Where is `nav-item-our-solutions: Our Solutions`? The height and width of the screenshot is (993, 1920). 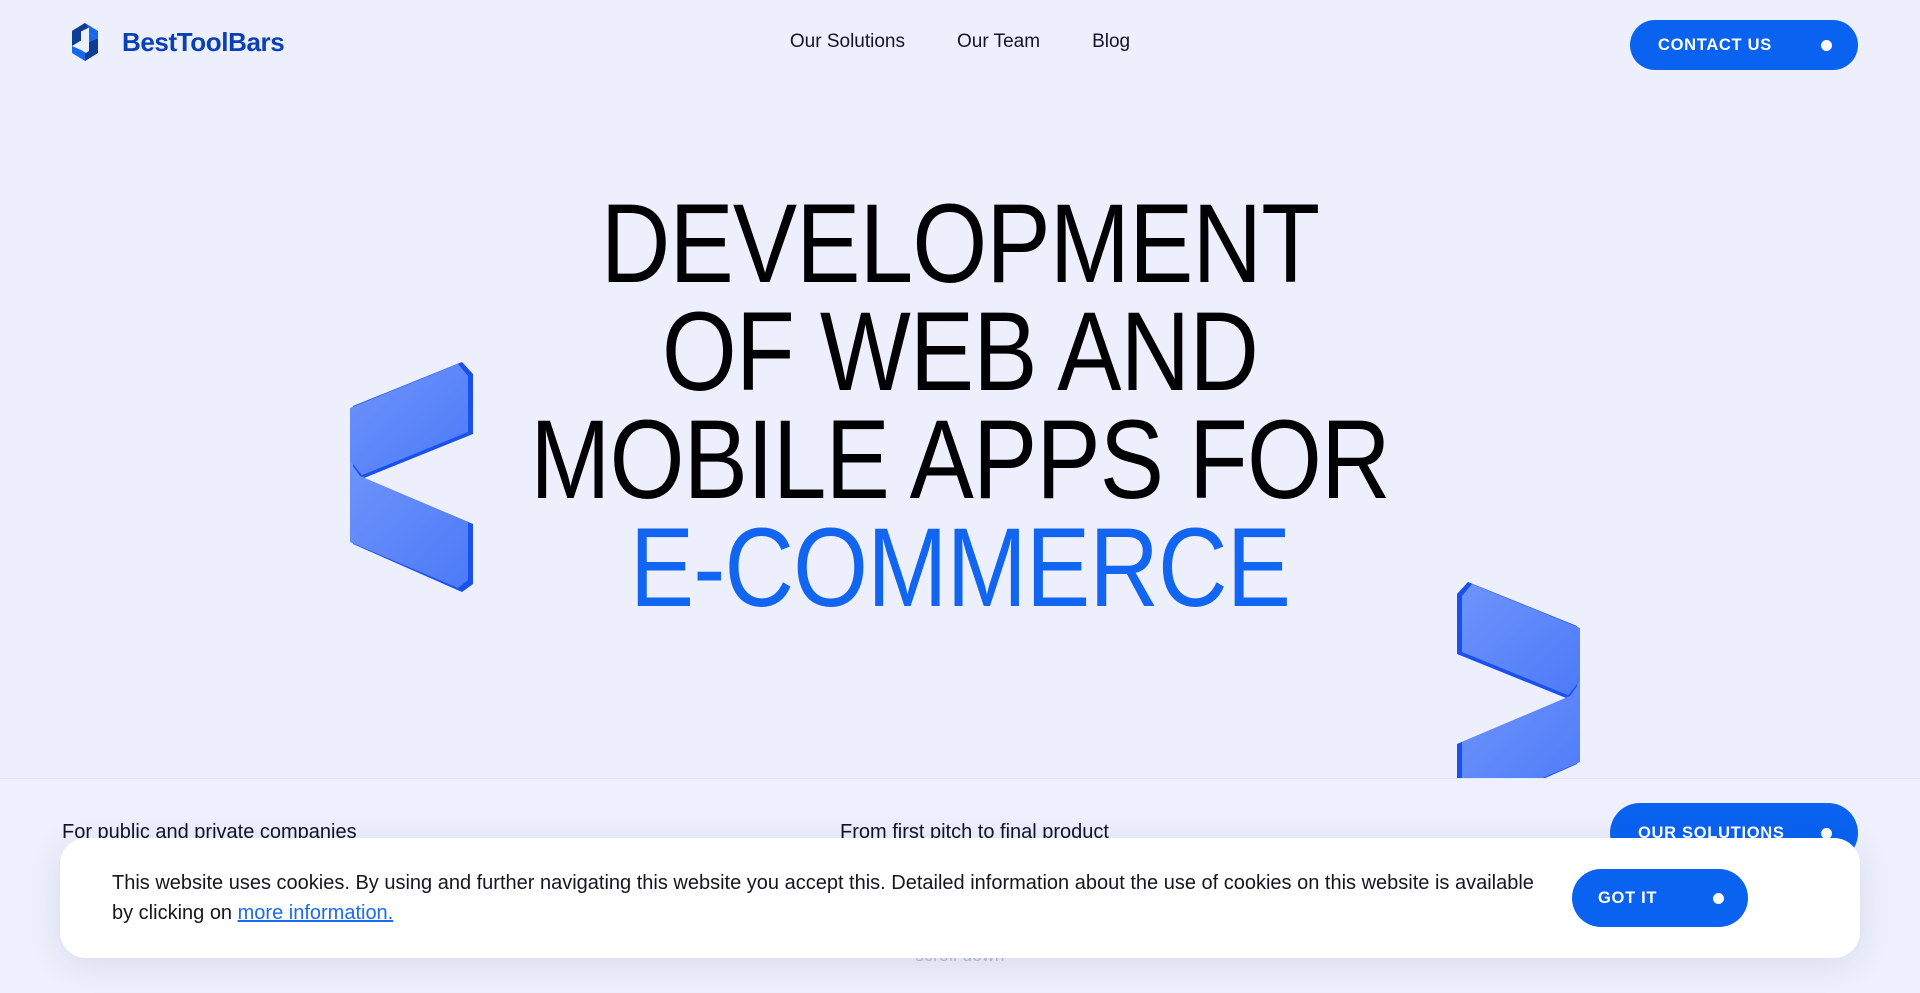 nav-item-our-solutions: Our Solutions is located at coordinates (847, 42).